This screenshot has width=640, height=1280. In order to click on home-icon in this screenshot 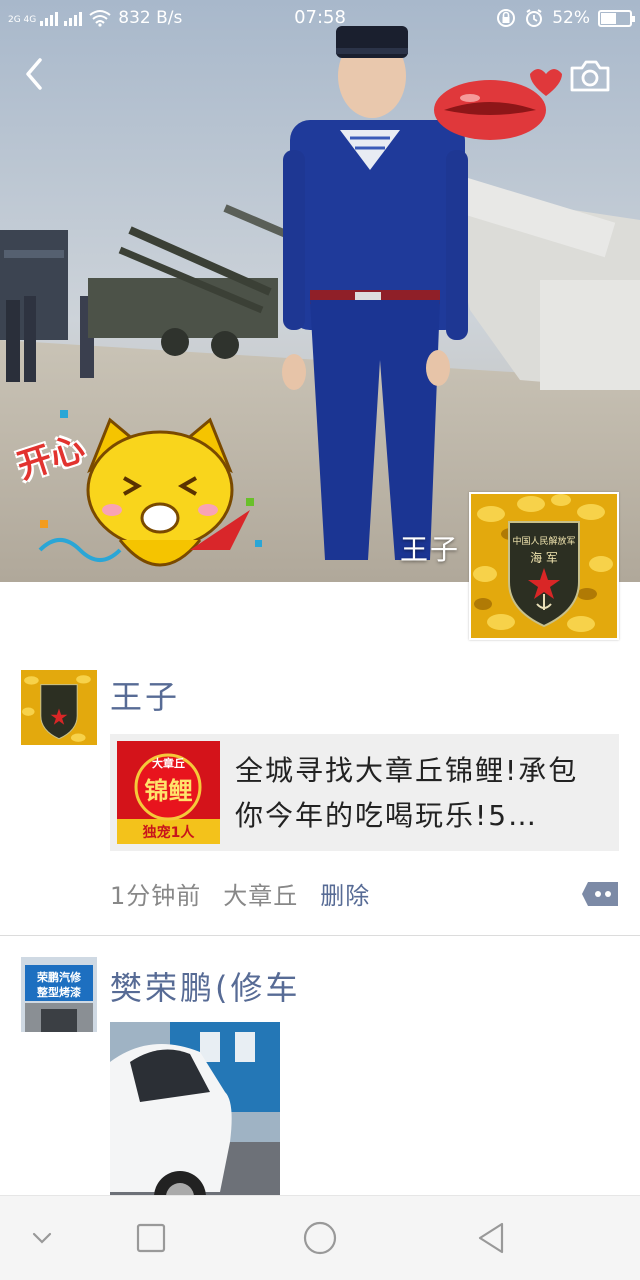, I will do `click(320, 1238)`.